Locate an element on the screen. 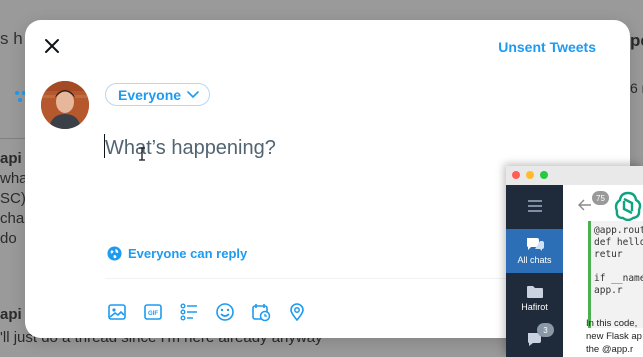 This screenshot has height=357, width=643. i-beam-cursor-icon is located at coordinates (142, 154).